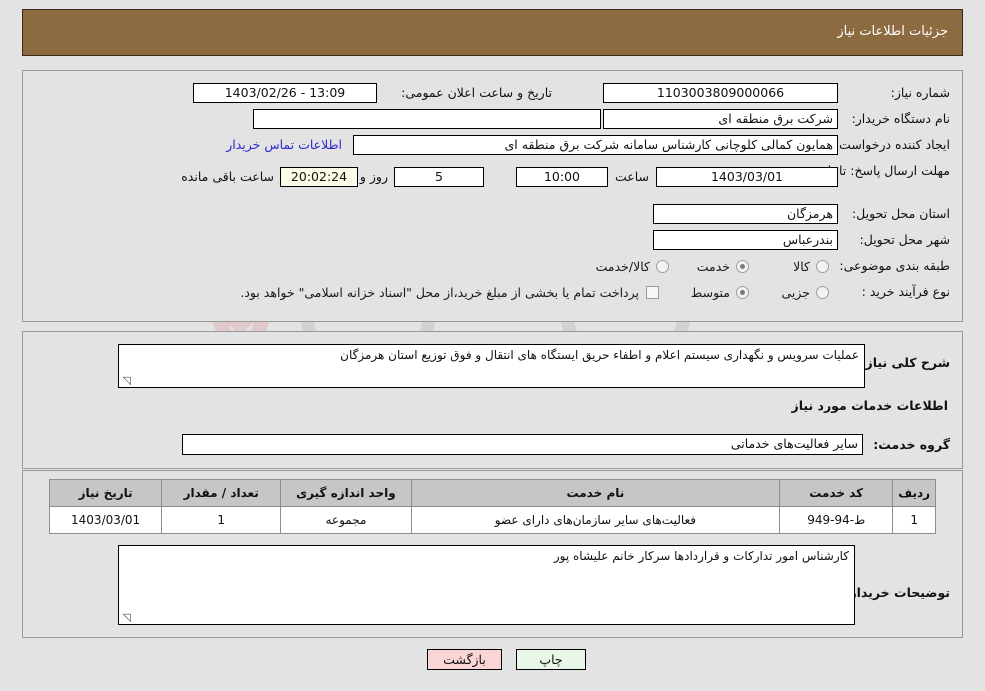 The width and height of the screenshot is (985, 691). What do you see at coordinates (710, 292) in the screenshot?
I see `process-option-label-motevaset: متوسط` at bounding box center [710, 292].